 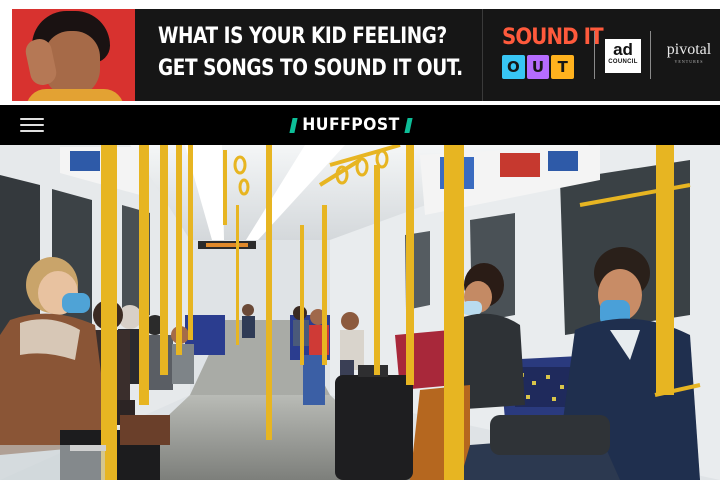 I want to click on sound-it-text: SOUND IT, so click(x=553, y=37).